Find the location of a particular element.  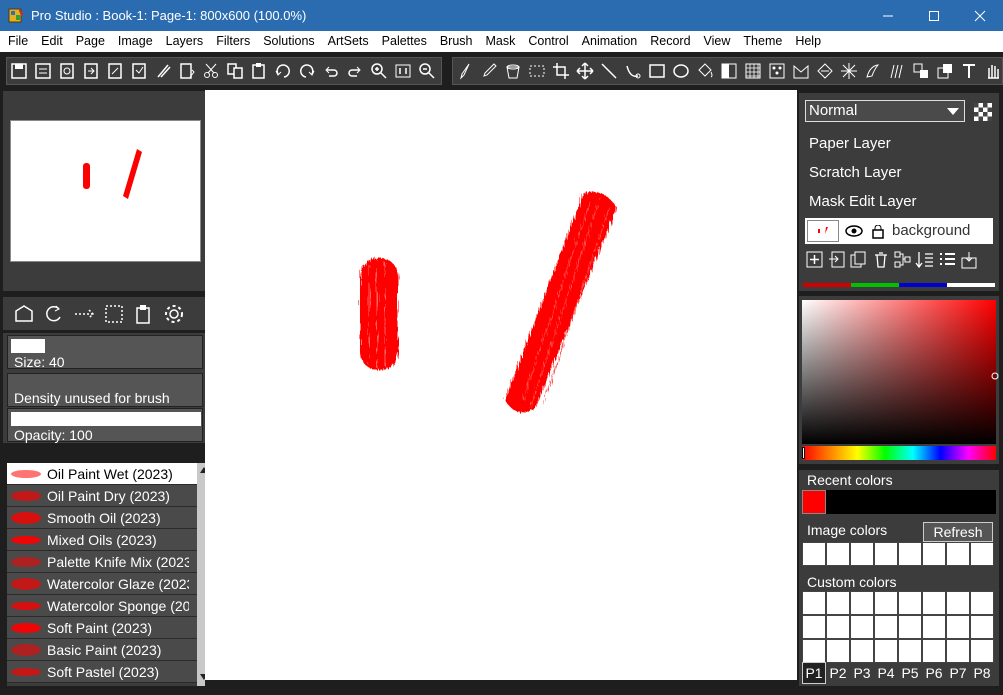

scroll-up-icon is located at coordinates (201, 470).